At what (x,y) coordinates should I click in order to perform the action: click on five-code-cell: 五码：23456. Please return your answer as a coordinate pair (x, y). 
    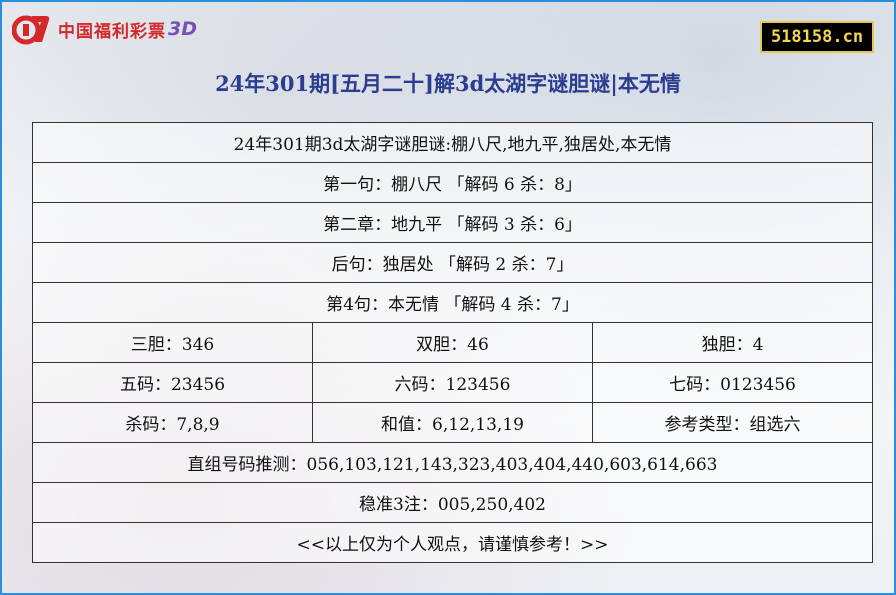
    Looking at the image, I should click on (172, 382).